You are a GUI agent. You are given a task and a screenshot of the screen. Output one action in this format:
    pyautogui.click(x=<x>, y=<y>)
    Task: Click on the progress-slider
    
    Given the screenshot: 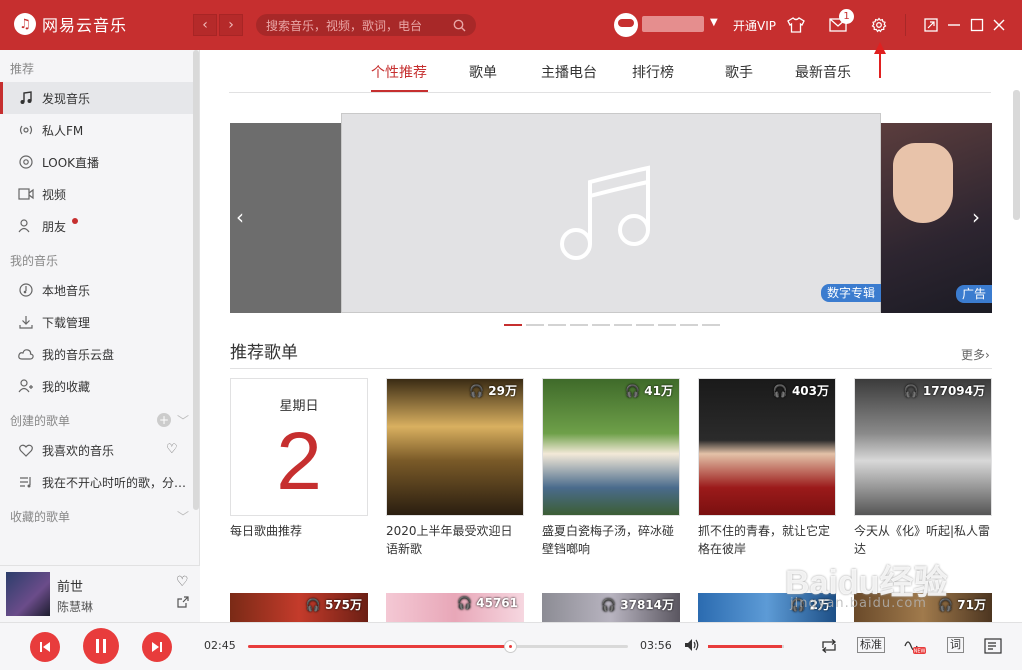 What is the action you would take?
    pyautogui.click(x=438, y=646)
    